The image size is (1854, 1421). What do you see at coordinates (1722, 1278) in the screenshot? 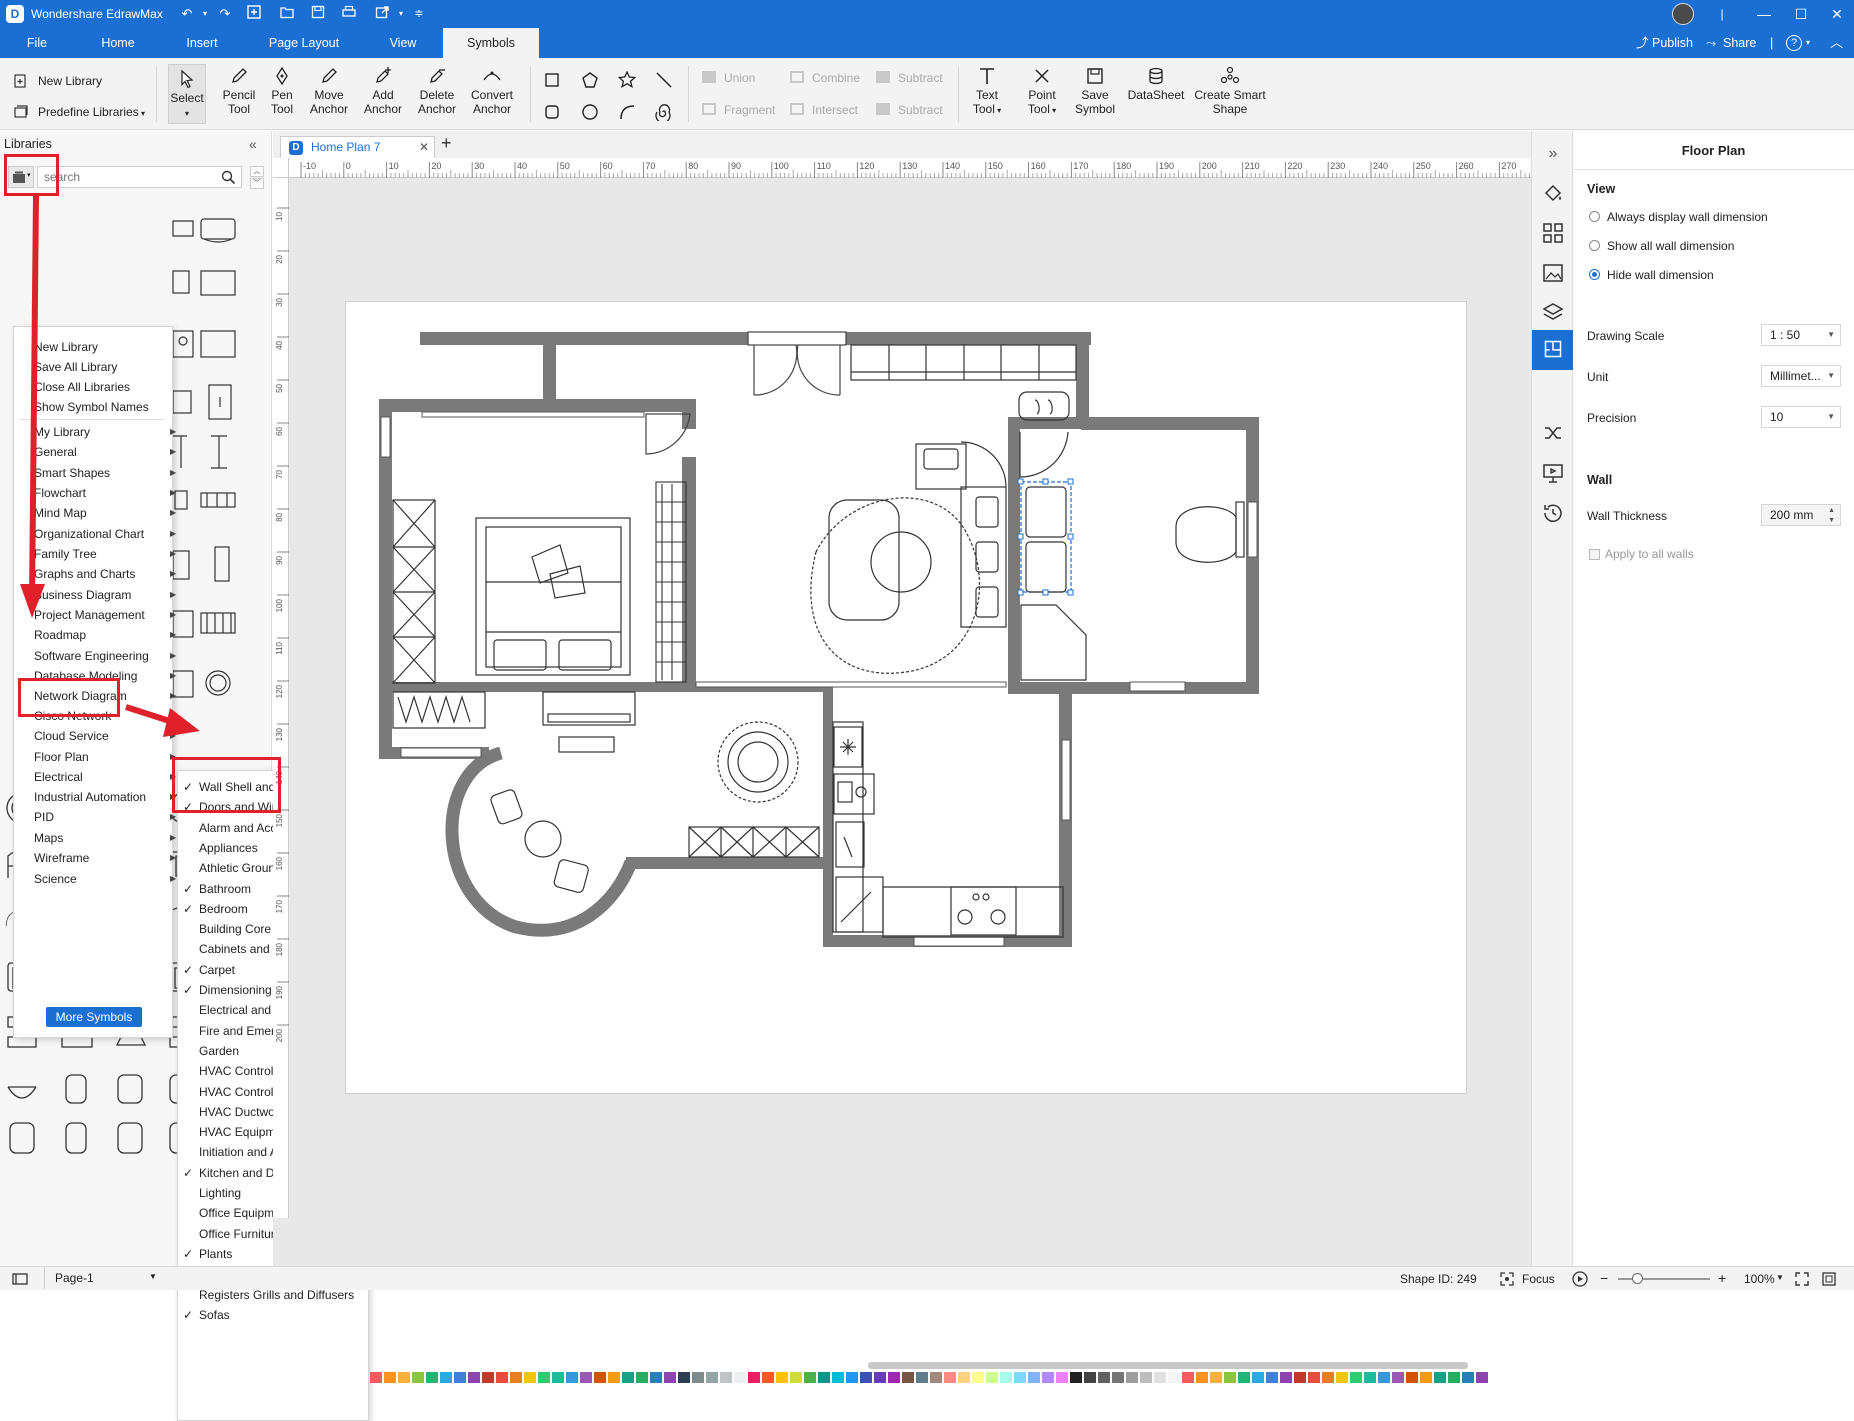
I see `zoom-in-button: +` at bounding box center [1722, 1278].